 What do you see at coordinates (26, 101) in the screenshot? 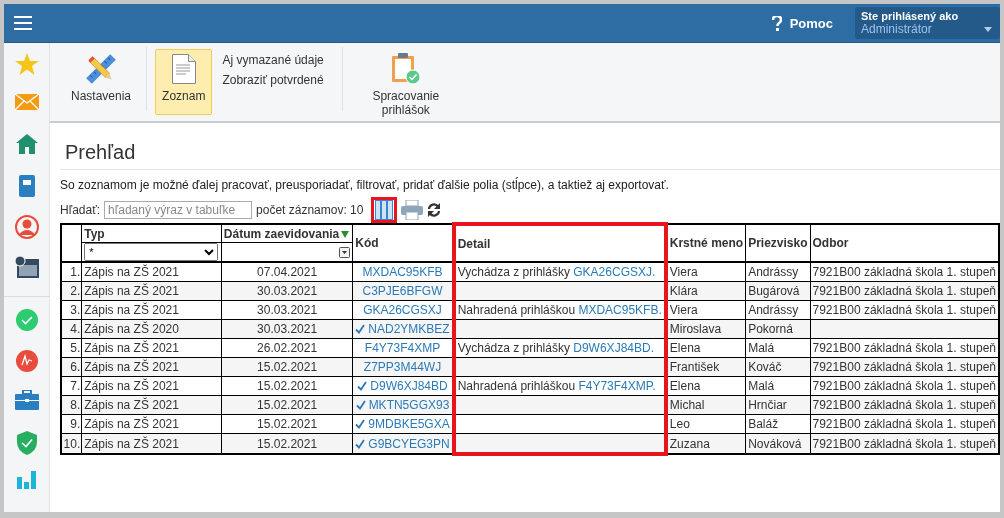
I see `envelope-icon` at bounding box center [26, 101].